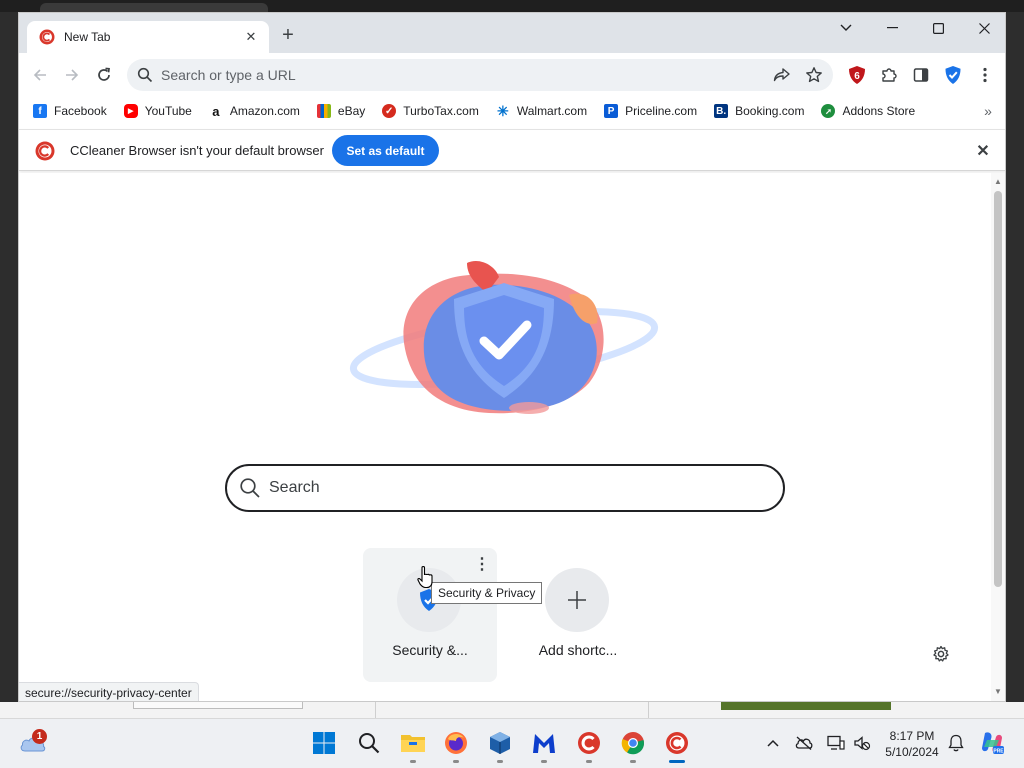 The width and height of the screenshot is (1024, 768). What do you see at coordinates (857, 75) in the screenshot?
I see `ublock-extension-icon: 6` at bounding box center [857, 75].